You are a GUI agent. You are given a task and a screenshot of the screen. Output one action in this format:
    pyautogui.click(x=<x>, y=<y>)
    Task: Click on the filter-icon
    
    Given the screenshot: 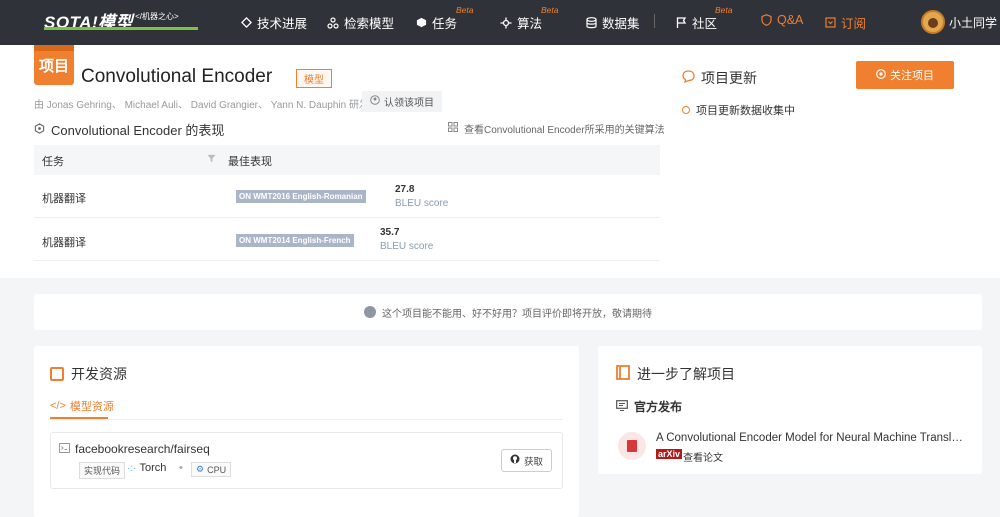 What is the action you would take?
    pyautogui.click(x=211, y=159)
    